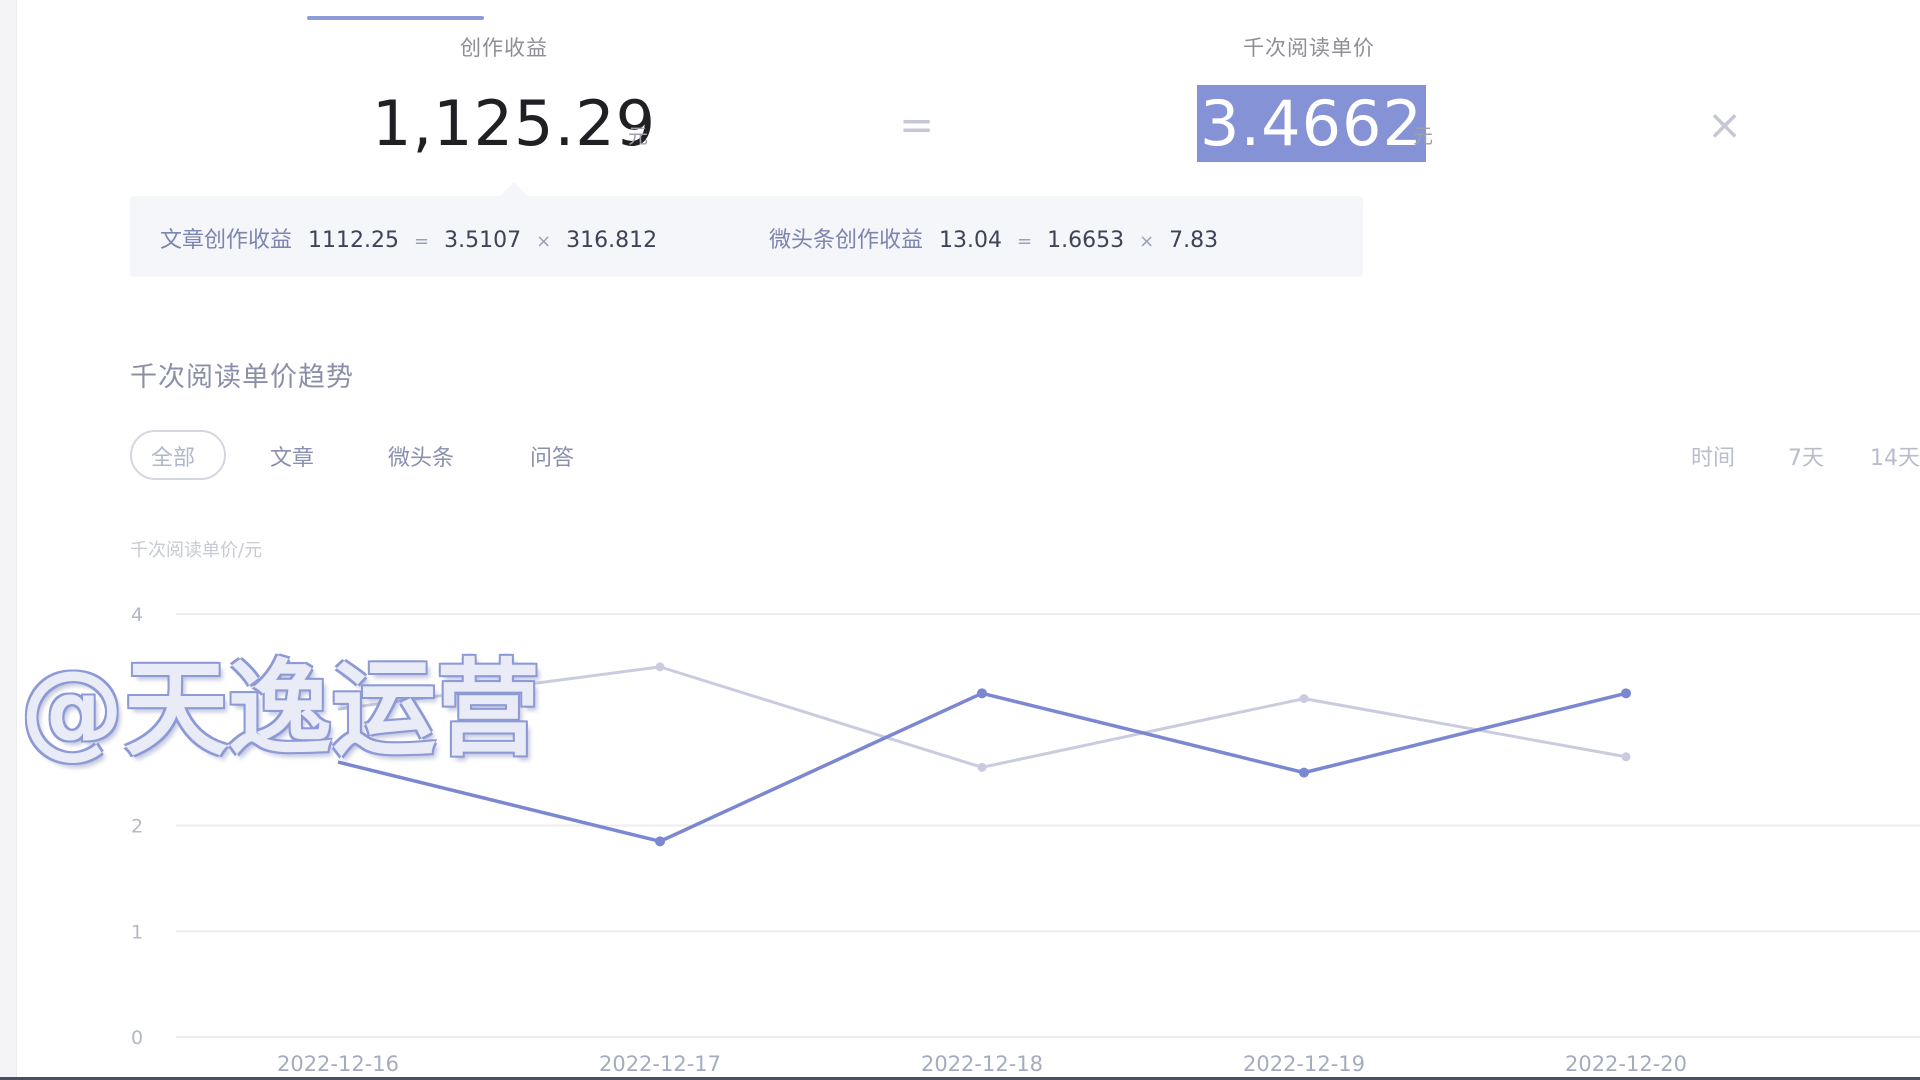  Describe the element at coordinates (660, 1064) in the screenshot. I see `x-tick-label: 2022-12-17` at that location.